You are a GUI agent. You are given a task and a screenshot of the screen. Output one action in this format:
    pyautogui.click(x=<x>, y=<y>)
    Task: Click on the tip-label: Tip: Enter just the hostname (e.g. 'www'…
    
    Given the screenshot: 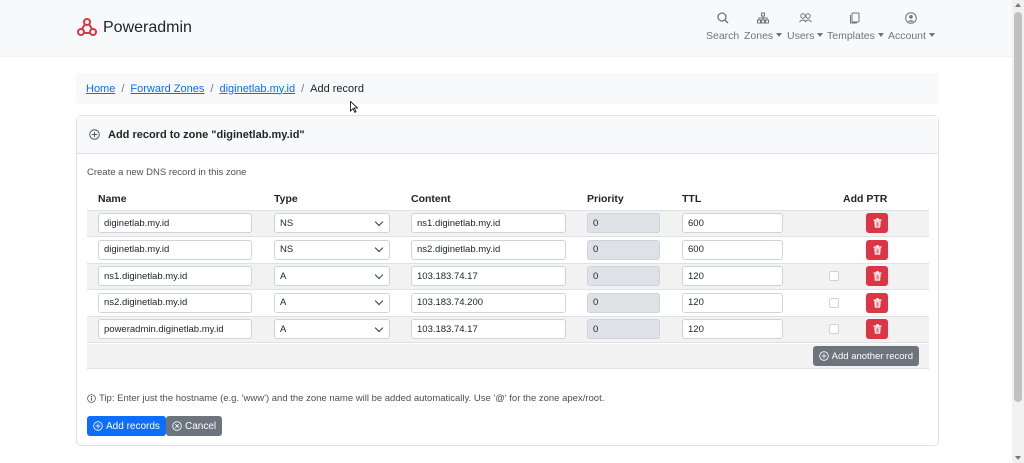 What is the action you would take?
    pyautogui.click(x=352, y=398)
    